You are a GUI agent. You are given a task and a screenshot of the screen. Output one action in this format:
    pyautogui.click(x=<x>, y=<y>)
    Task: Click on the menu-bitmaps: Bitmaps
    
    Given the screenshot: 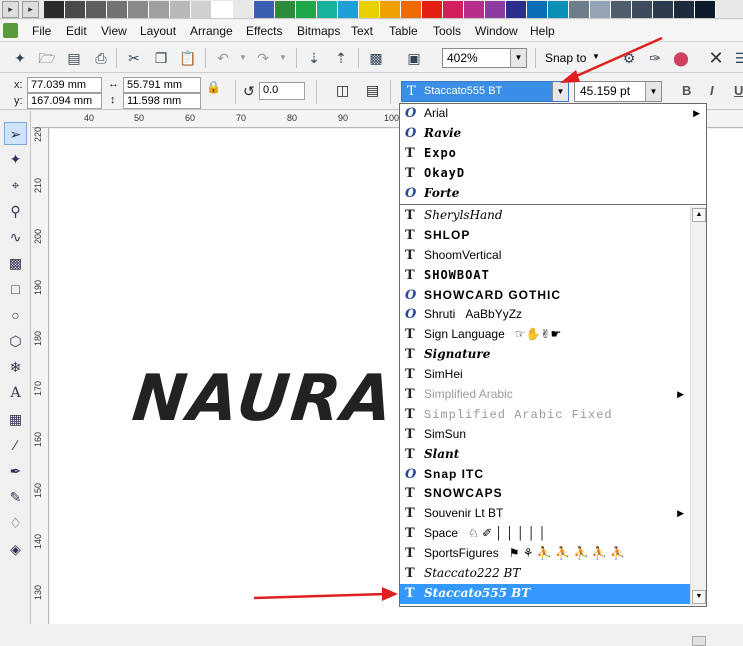 What is the action you would take?
    pyautogui.click(x=318, y=31)
    